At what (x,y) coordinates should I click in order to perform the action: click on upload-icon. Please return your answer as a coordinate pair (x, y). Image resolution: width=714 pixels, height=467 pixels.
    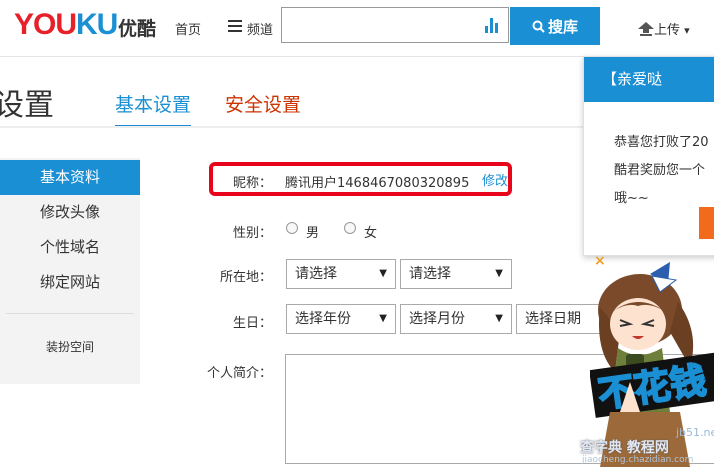
    Looking at the image, I should click on (646, 29).